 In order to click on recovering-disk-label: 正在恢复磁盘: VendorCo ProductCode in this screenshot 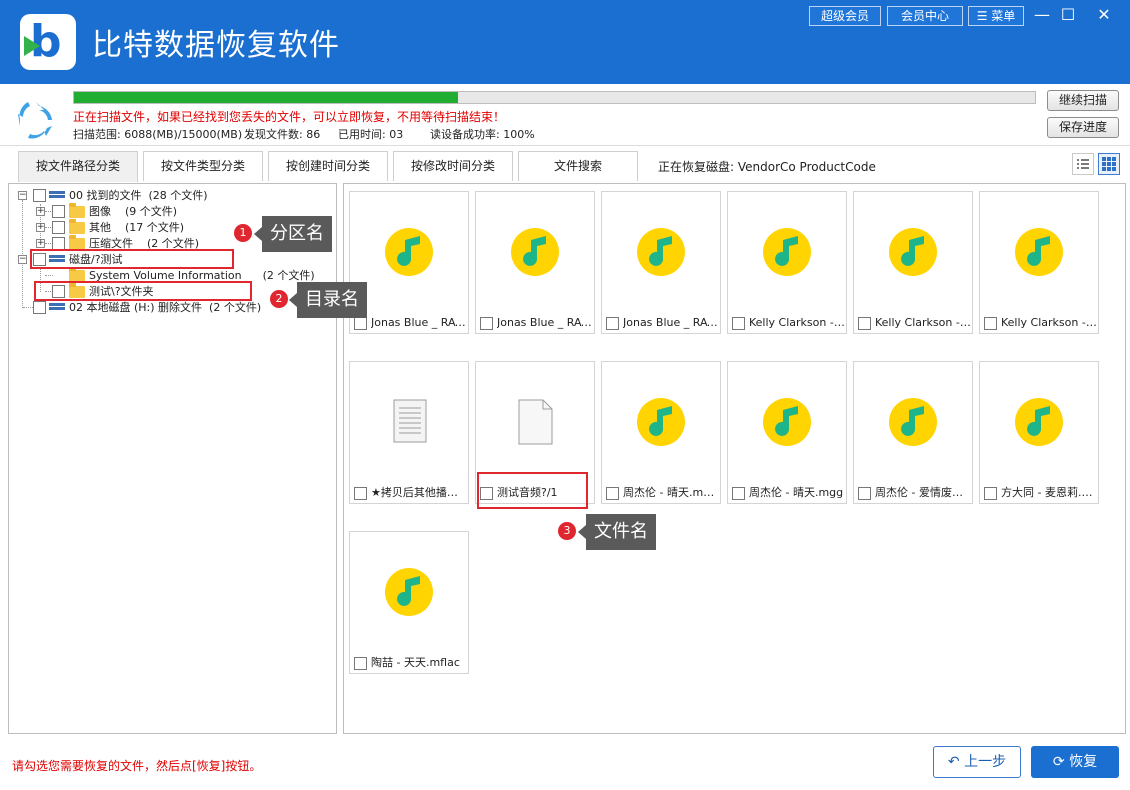, I will do `click(767, 167)`.